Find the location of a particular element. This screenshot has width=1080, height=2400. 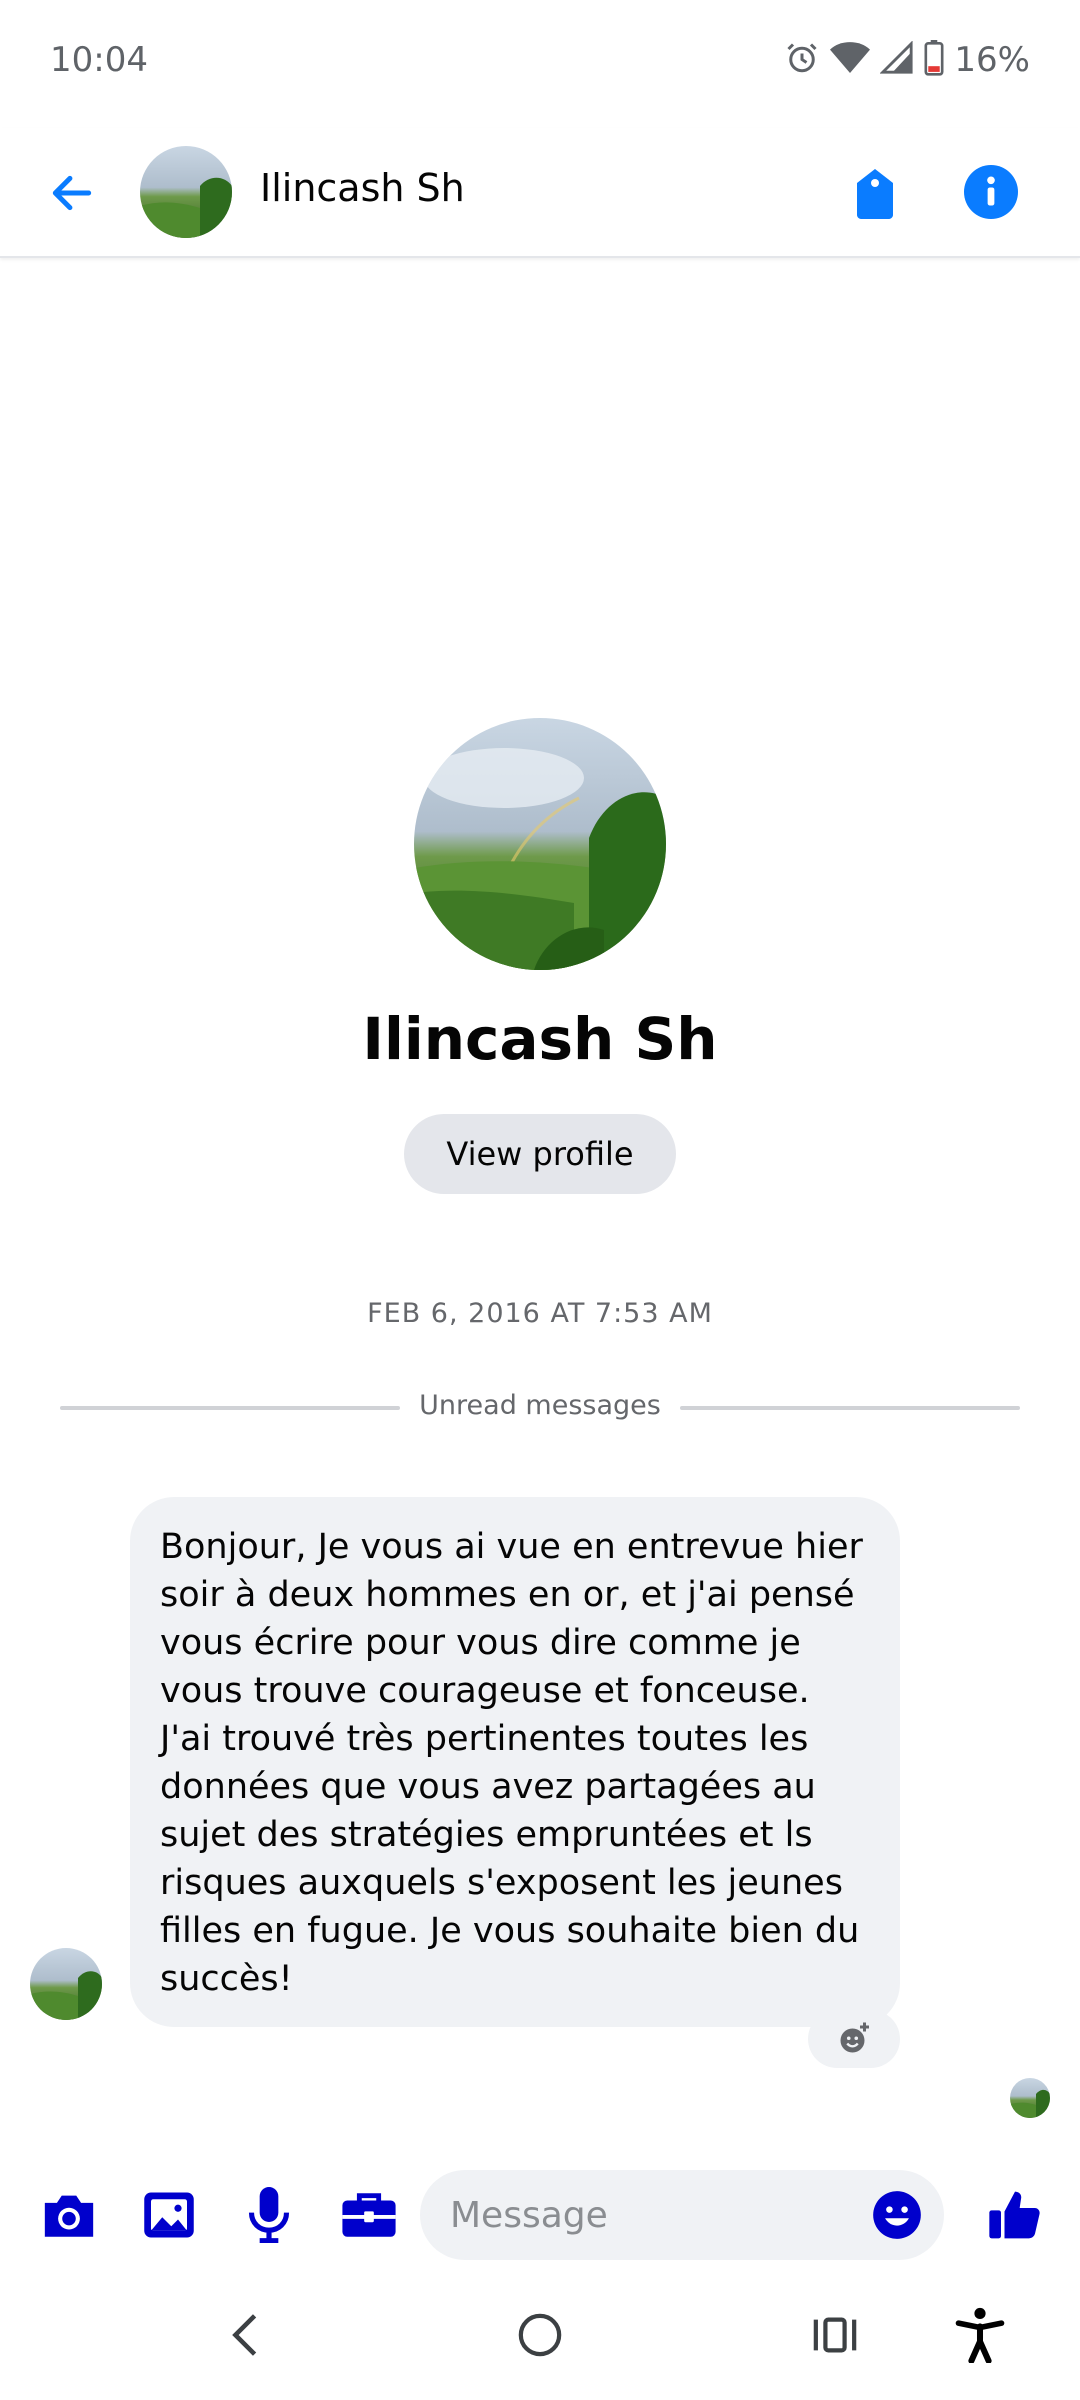

back-button is located at coordinates (72, 193).